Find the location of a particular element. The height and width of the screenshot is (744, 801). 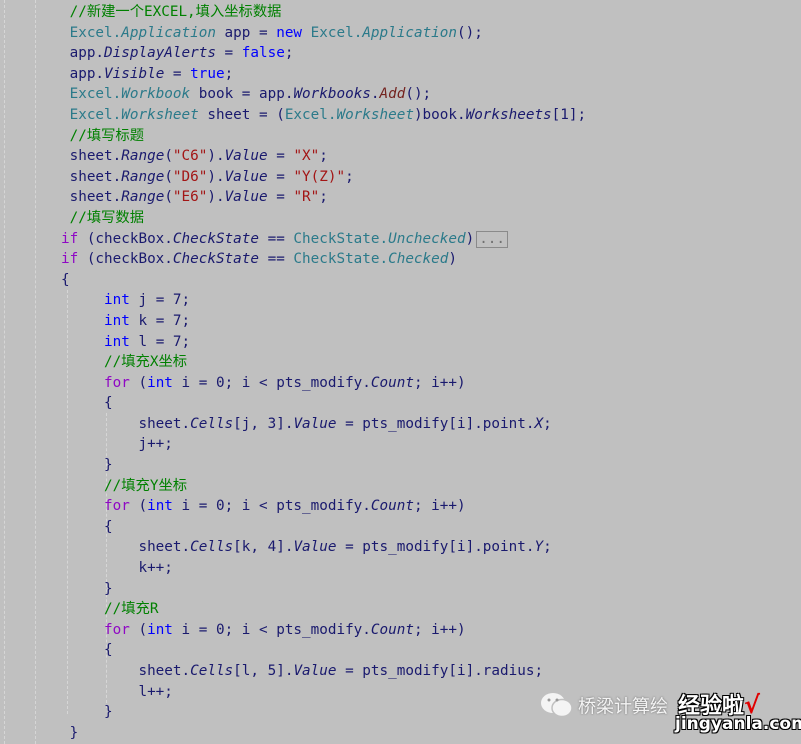

code-token: j++; is located at coordinates (117, 444).